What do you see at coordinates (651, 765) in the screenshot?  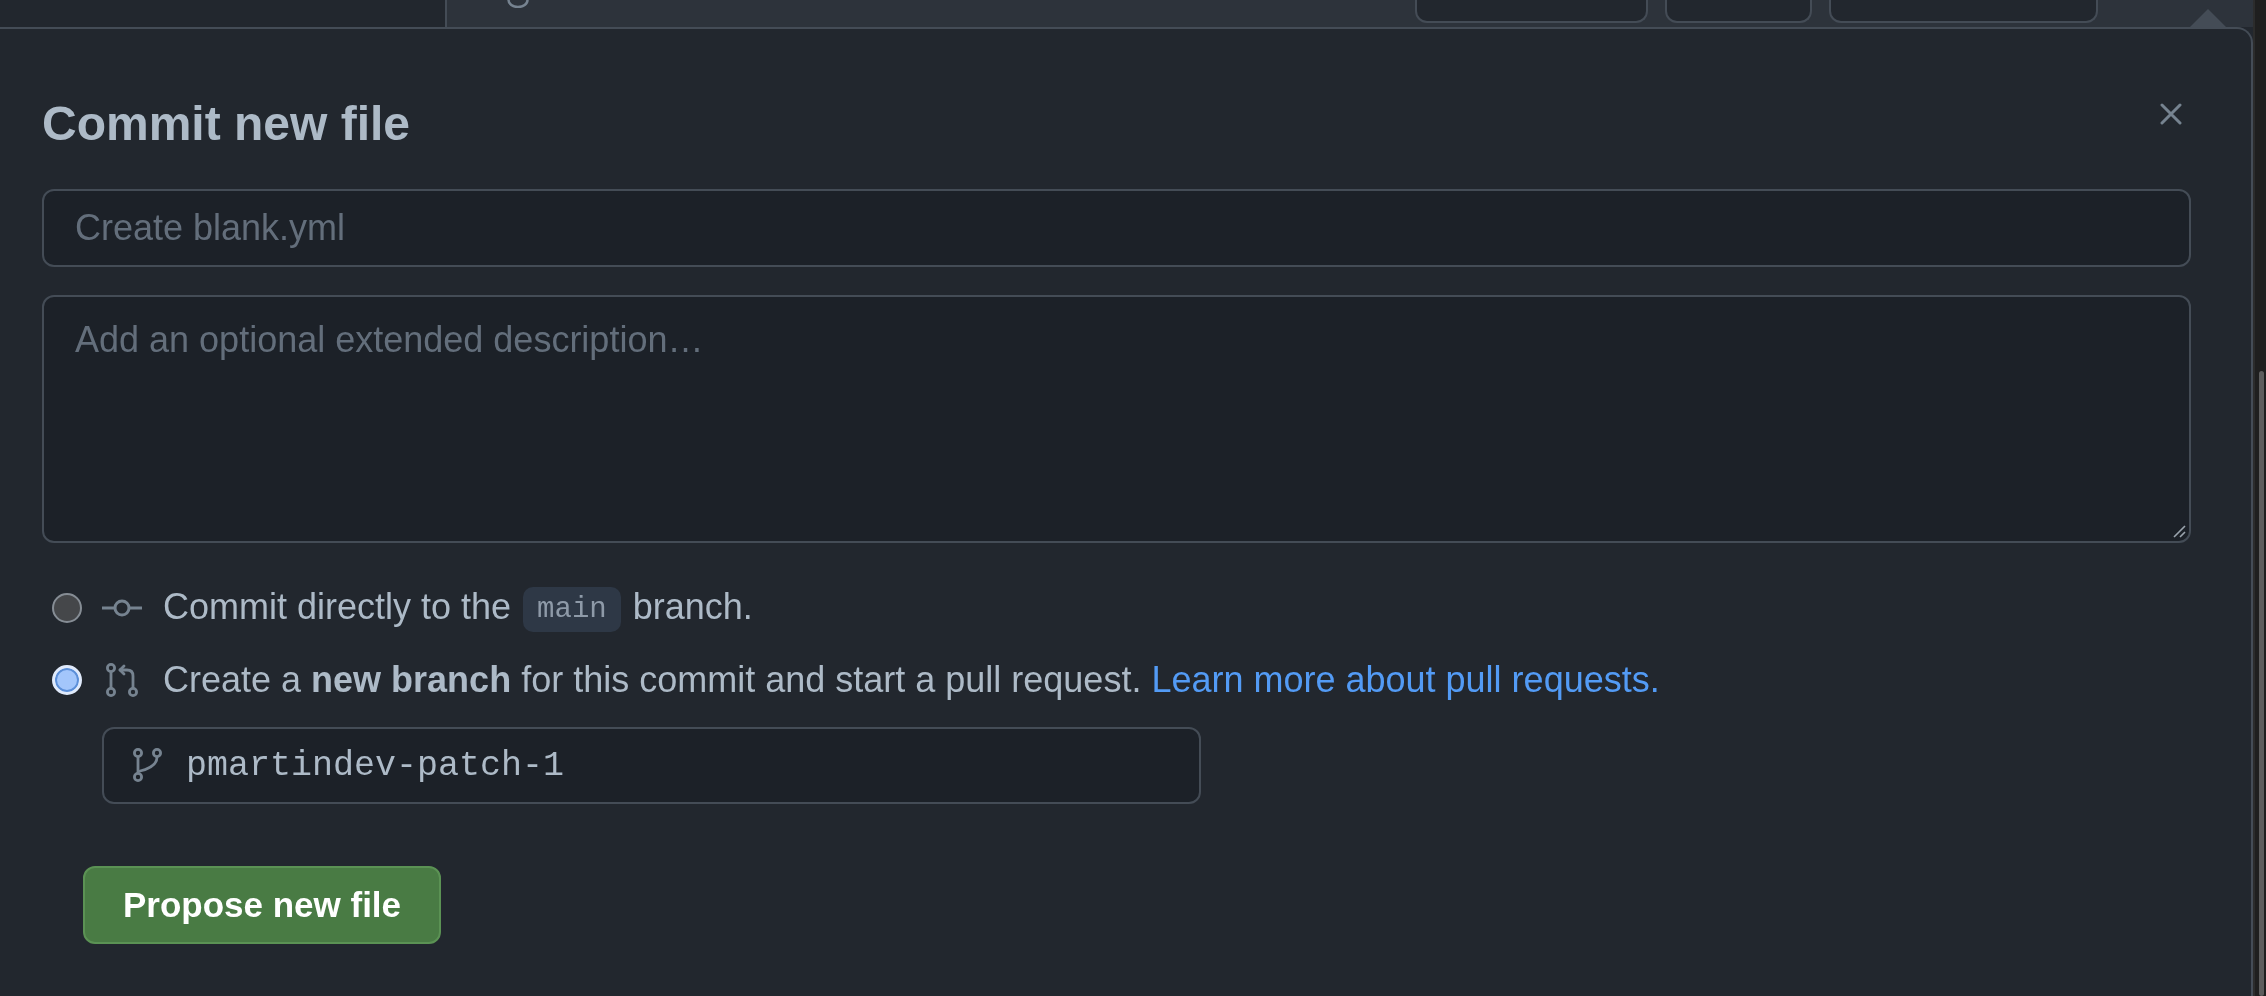 I see `branch-name-field: pmartindev-patch-1` at bounding box center [651, 765].